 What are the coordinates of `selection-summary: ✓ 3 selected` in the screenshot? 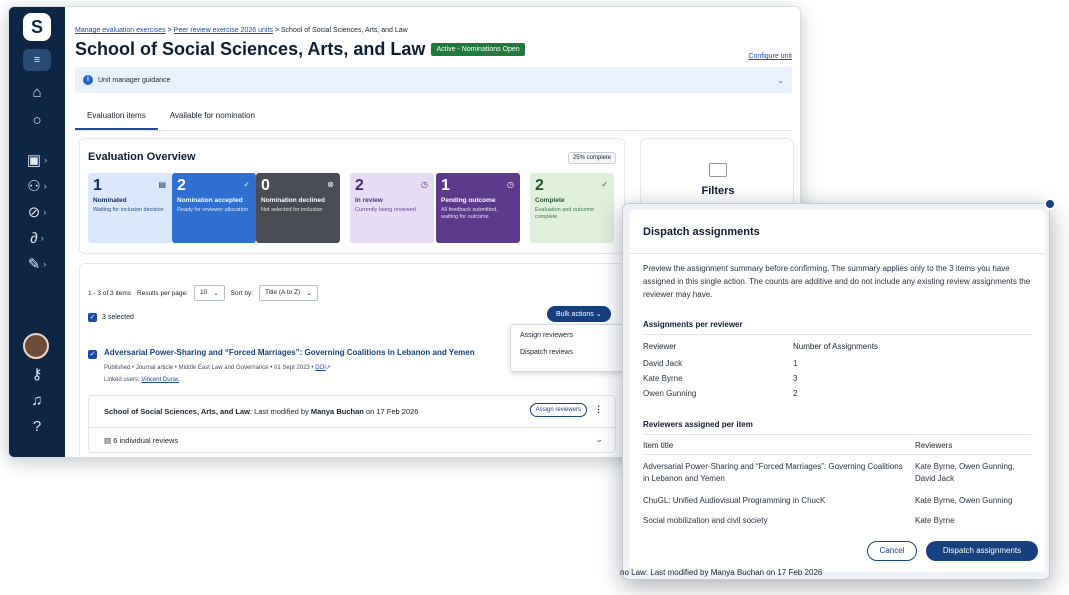 It's located at (111, 317).